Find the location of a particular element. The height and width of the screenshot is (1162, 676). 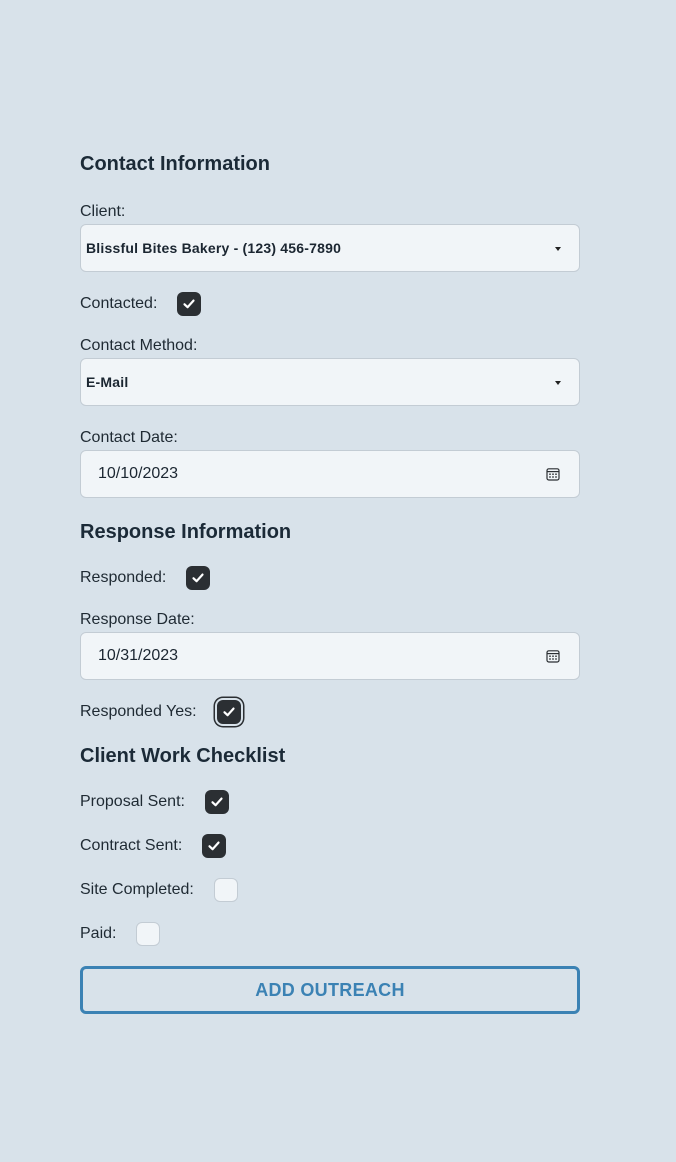

proposal-sent-row: Proposal Sent: is located at coordinates (330, 802).